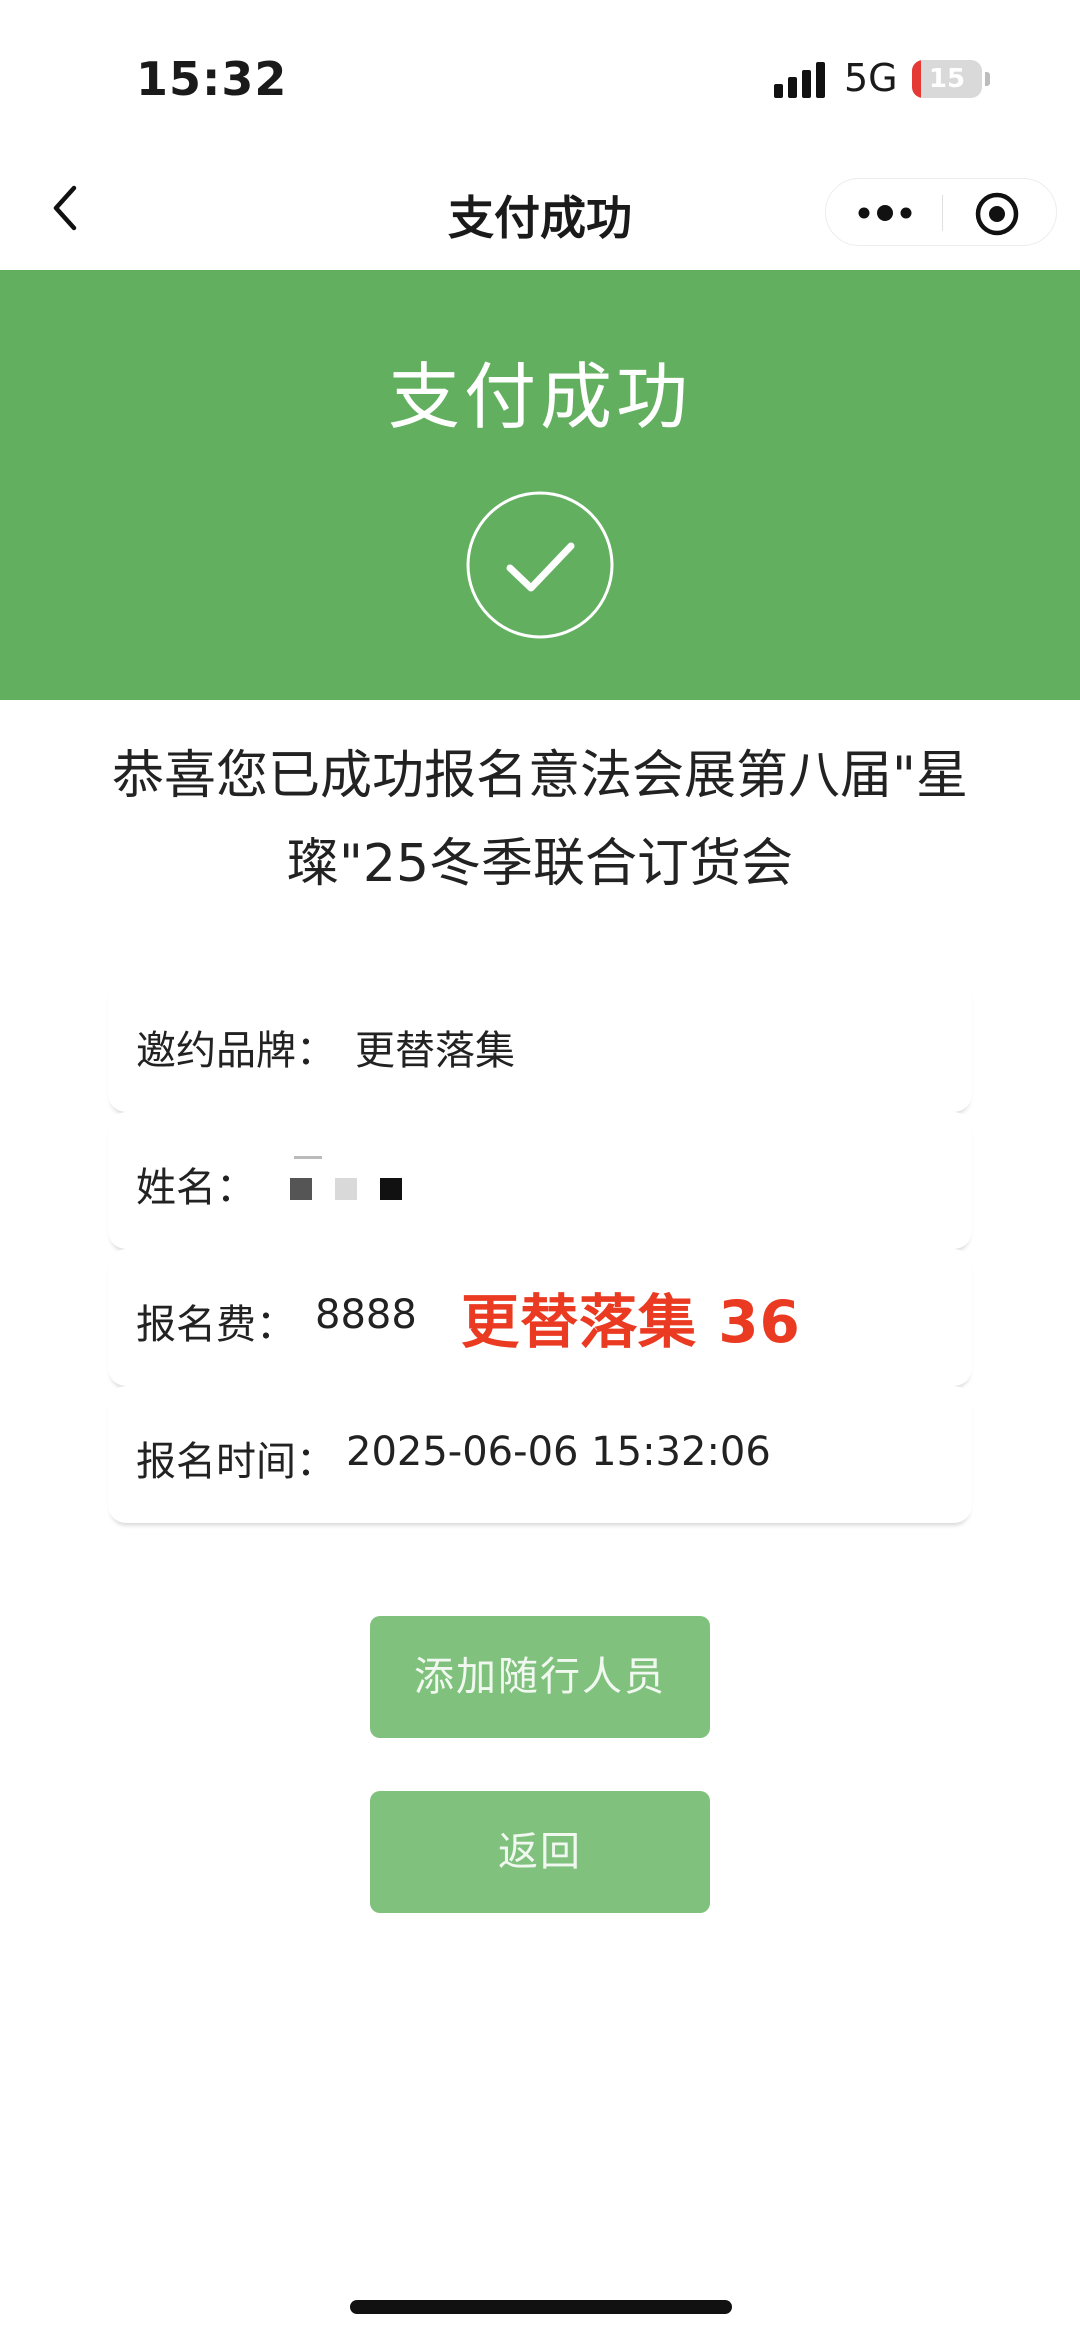 The image size is (1080, 2339). What do you see at coordinates (540, 1180) in the screenshot?
I see `info-row-name: 姓名：` at bounding box center [540, 1180].